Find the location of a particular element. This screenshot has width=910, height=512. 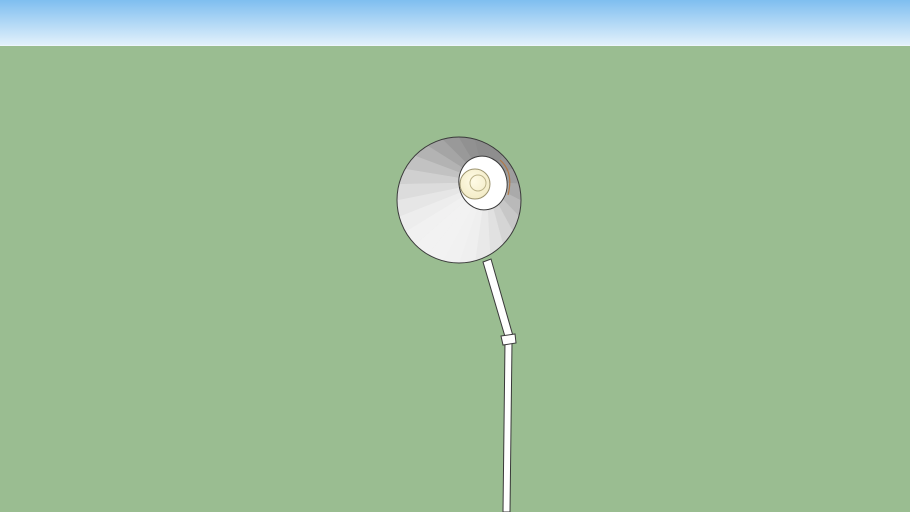

light-bulb is located at coordinates (475, 184).